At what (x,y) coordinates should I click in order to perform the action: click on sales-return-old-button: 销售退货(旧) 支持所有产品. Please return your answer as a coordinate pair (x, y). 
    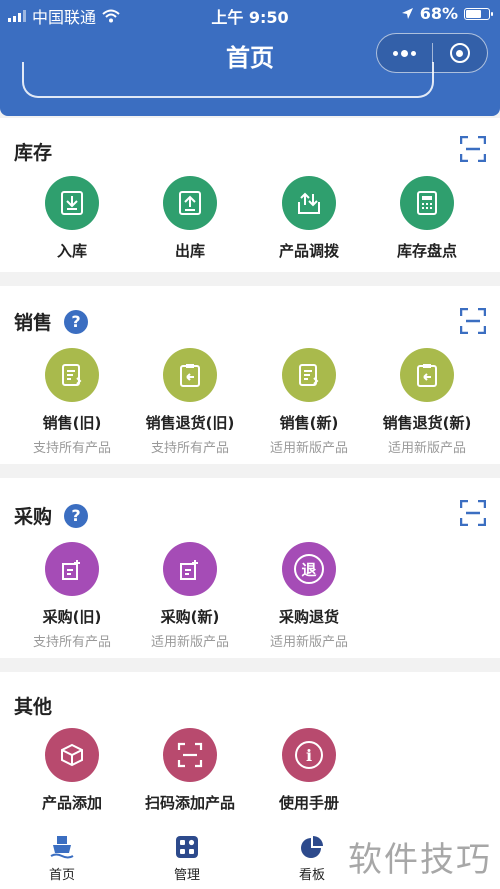
    Looking at the image, I should click on (190, 402).